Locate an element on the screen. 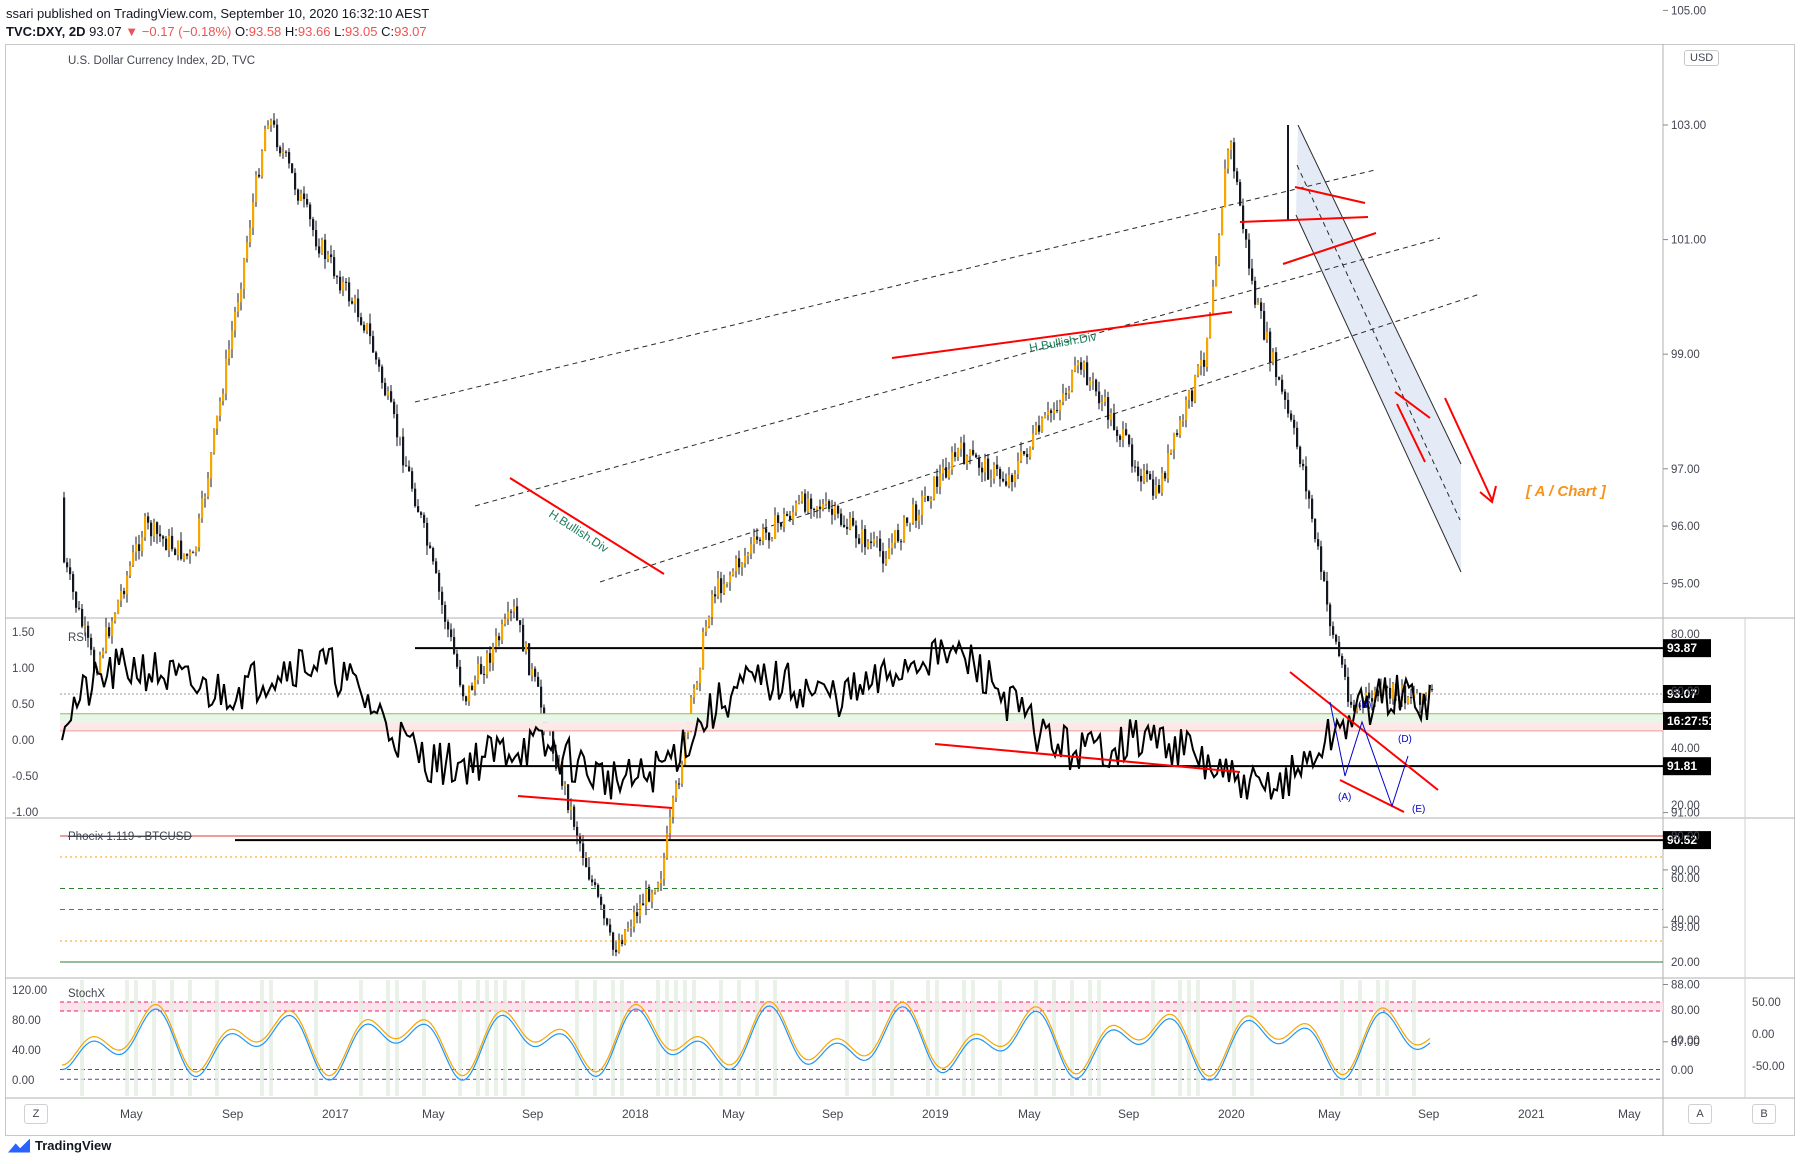  stoch-band-high is located at coordinates (861, 1006).